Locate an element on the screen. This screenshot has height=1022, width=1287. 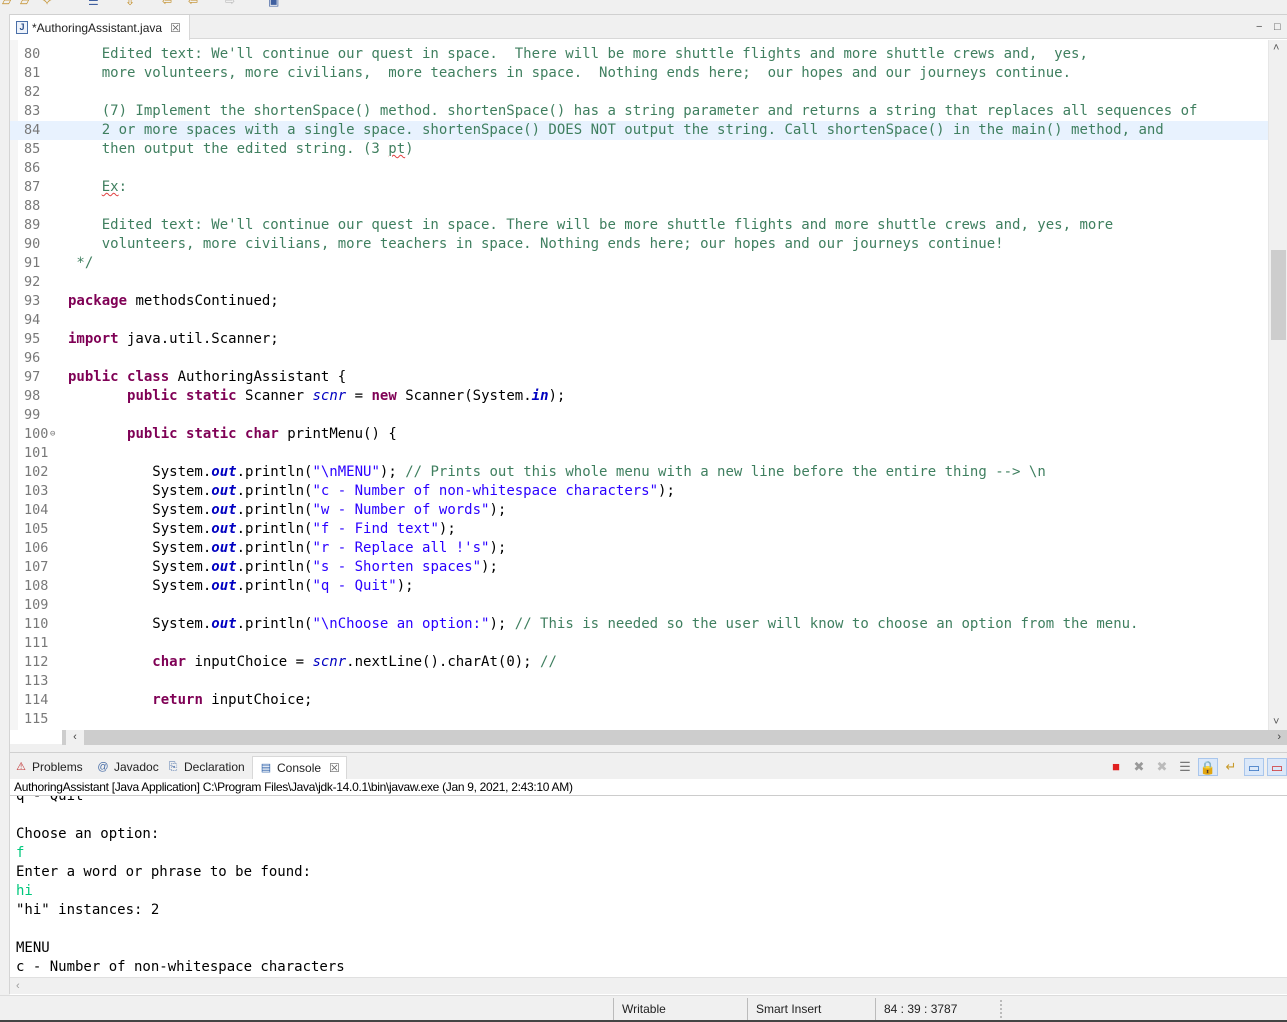
code-line: 95 import java.util.Scanner; is located at coordinates (639, 339).